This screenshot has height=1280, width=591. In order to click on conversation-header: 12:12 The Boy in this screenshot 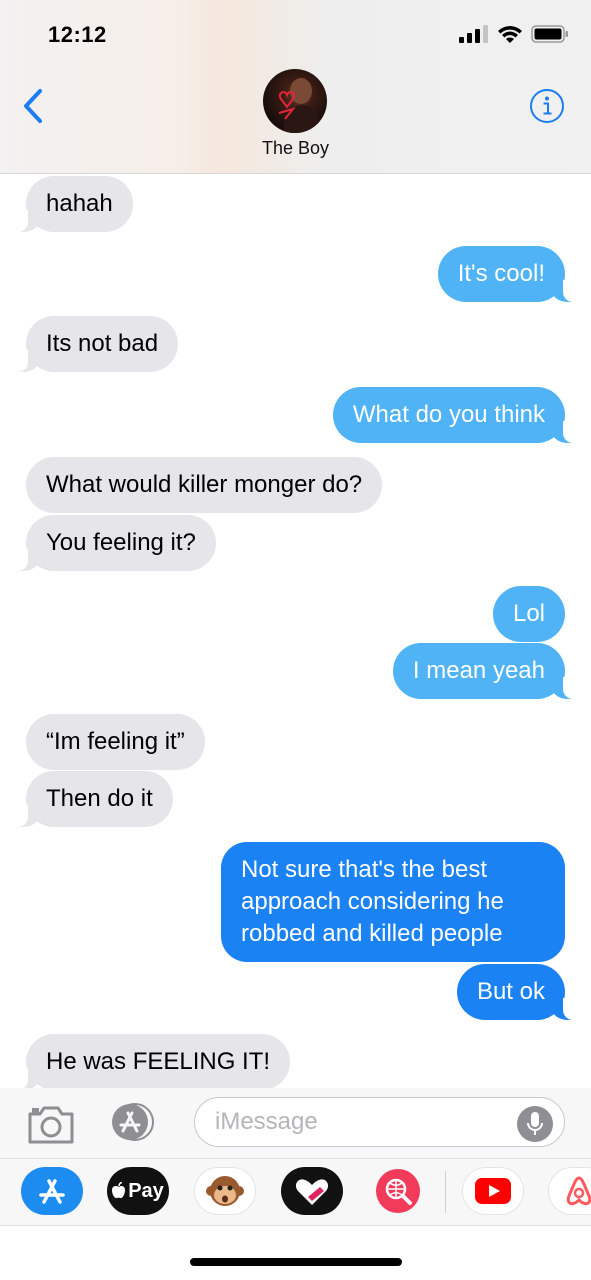, I will do `click(295, 87)`.